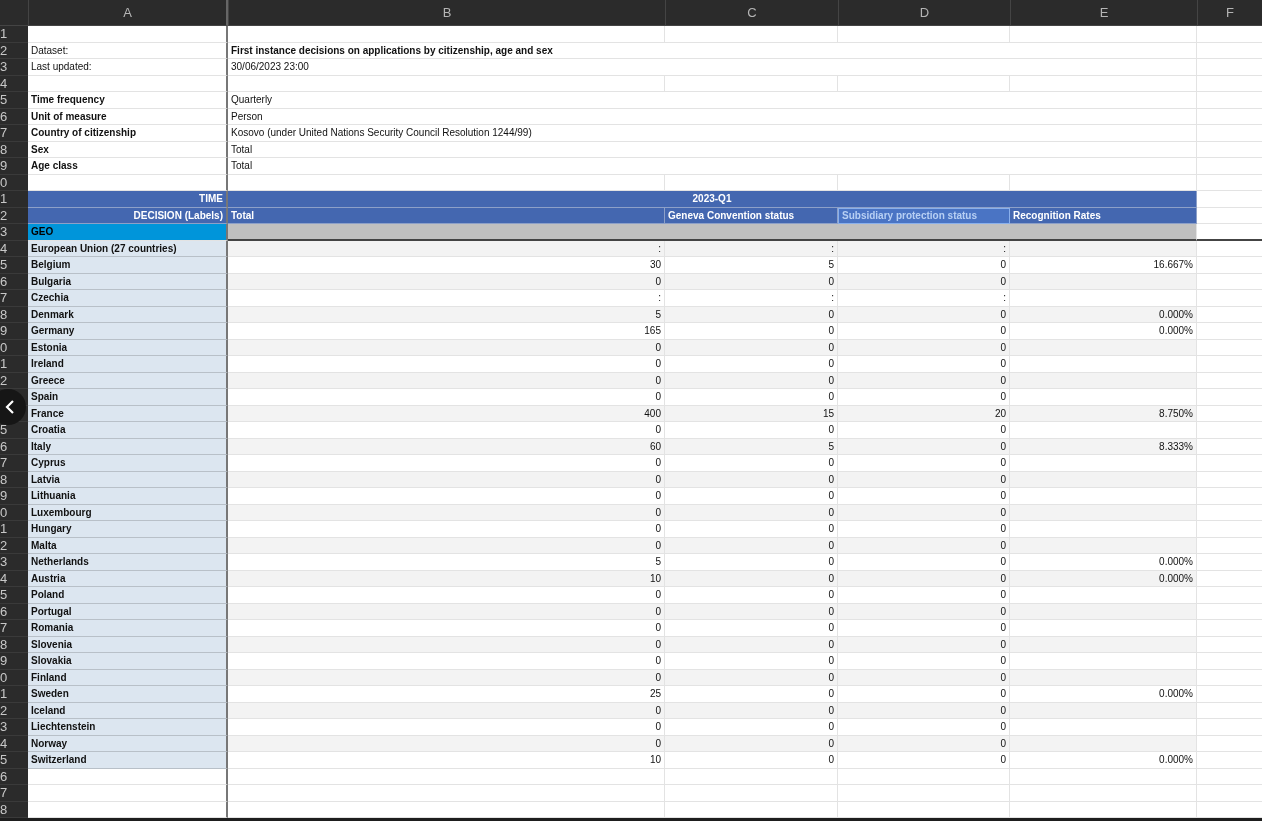  What do you see at coordinates (128, 529) in the screenshot?
I see `table-cell: Hungary` at bounding box center [128, 529].